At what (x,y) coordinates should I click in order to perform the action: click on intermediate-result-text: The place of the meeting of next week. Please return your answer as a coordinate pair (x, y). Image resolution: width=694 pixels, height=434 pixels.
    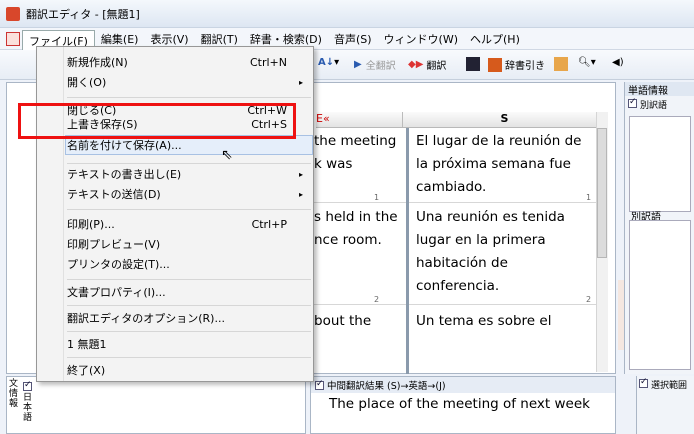
    Looking at the image, I should click on (459, 404).